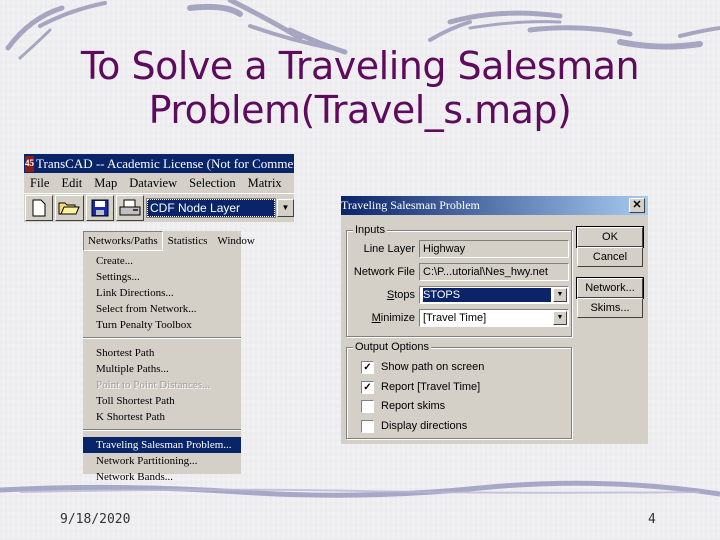  Describe the element at coordinates (39, 183) in the screenshot. I see `menu-file: File` at that location.